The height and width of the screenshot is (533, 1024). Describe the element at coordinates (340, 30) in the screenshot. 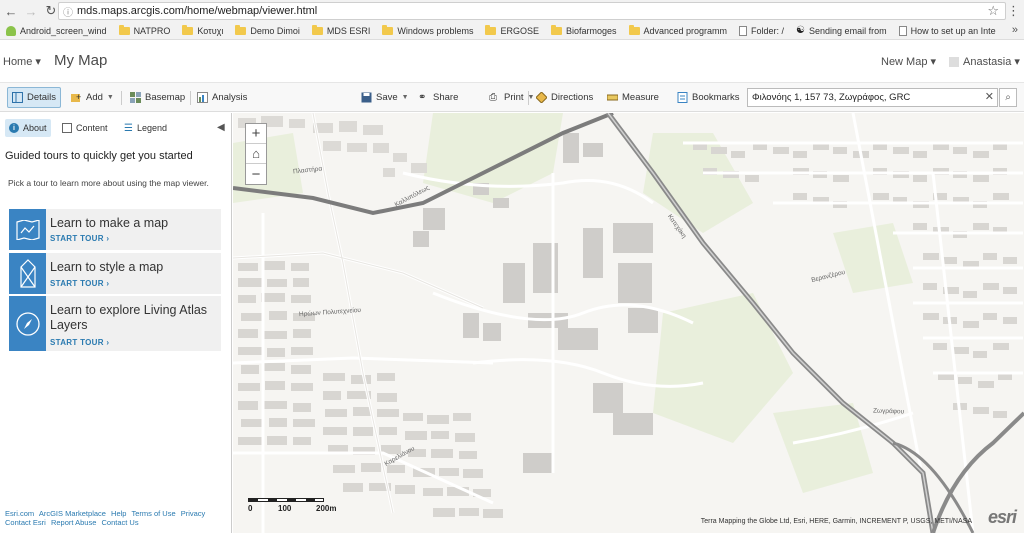

I see `bookmark-item: MDS ESRI` at that location.